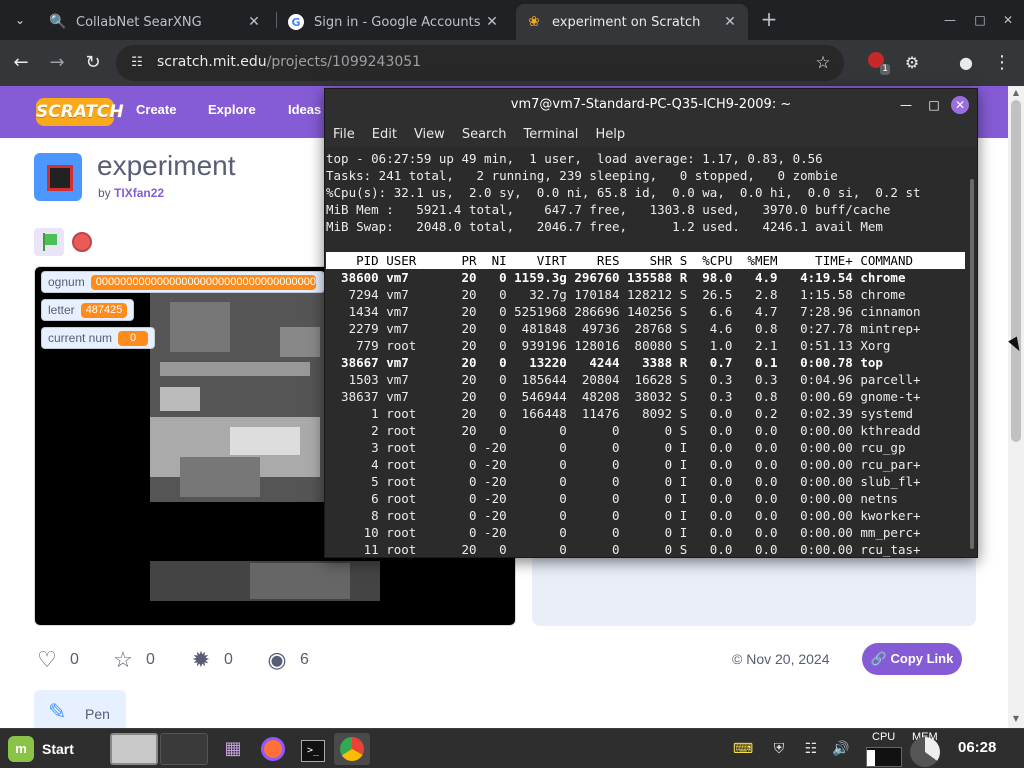 The width and height of the screenshot is (1024, 769). What do you see at coordinates (950, 20) in the screenshot?
I see `minimize-window-icon: —` at bounding box center [950, 20].